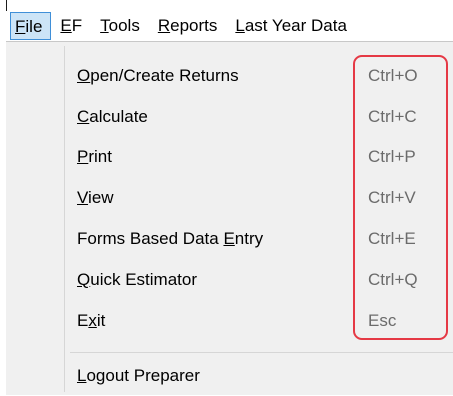 This screenshot has width=453, height=396. Describe the element at coordinates (83, 197) in the screenshot. I see `label-accel: V` at that location.